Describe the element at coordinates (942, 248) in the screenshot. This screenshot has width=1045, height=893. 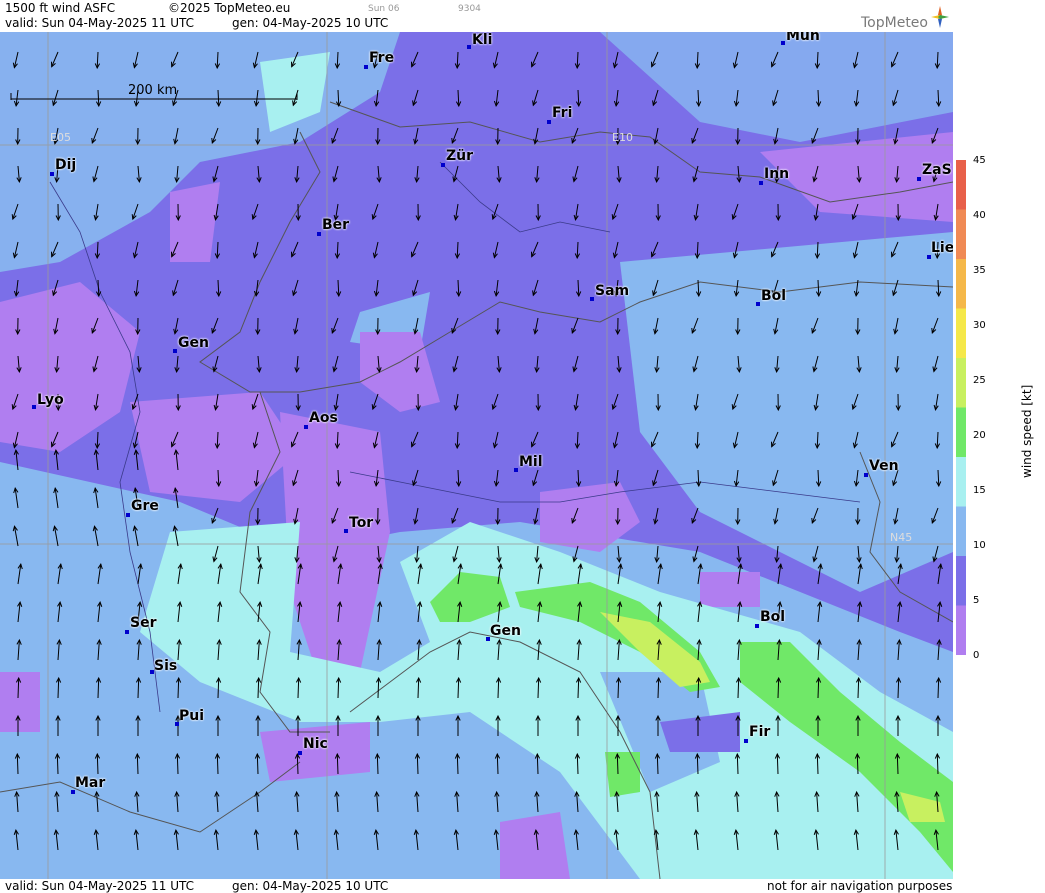
I see `city-label: Lie` at that location.